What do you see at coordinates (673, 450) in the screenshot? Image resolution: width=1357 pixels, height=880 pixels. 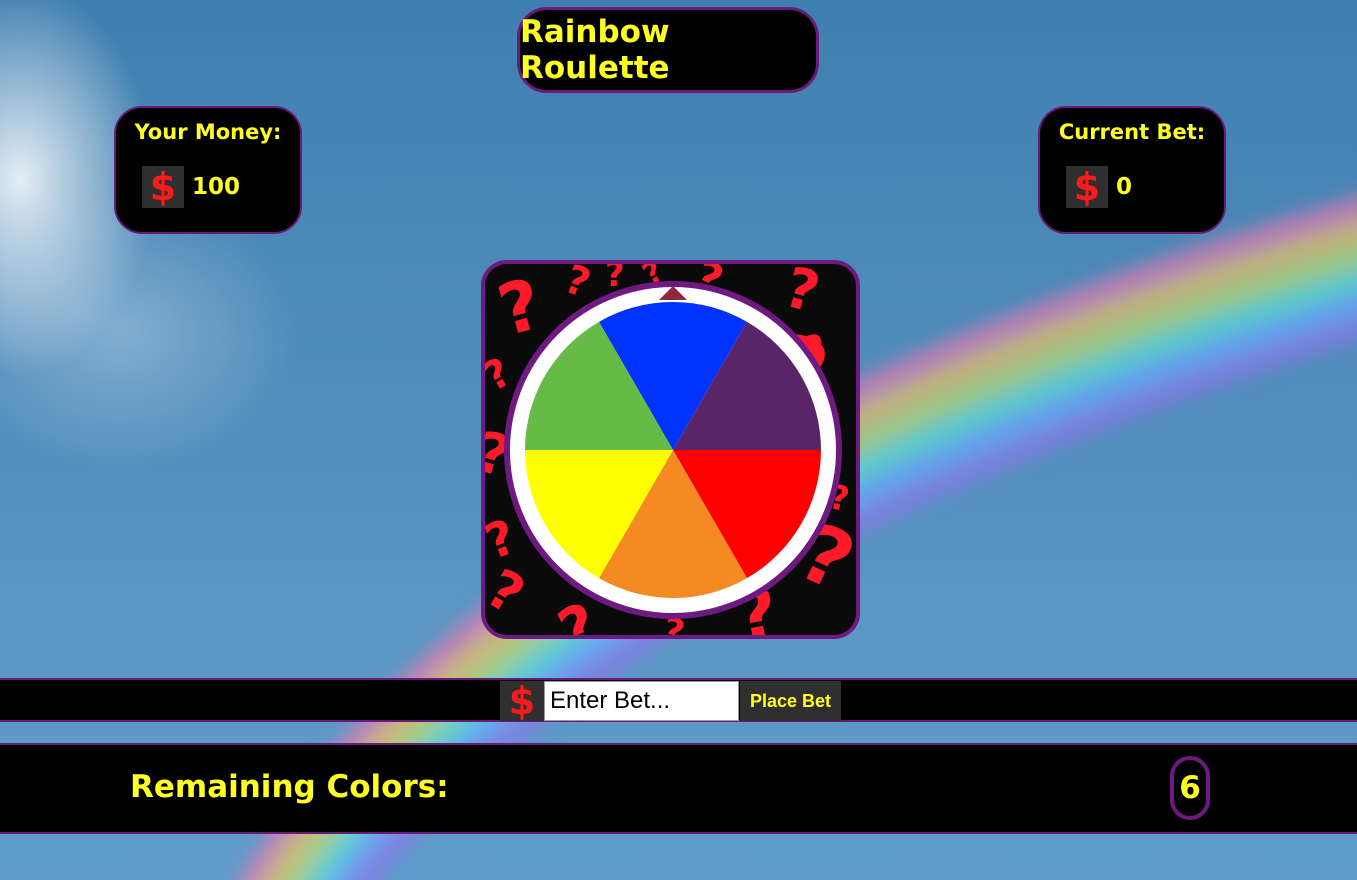 I see `wheel-segments` at bounding box center [673, 450].